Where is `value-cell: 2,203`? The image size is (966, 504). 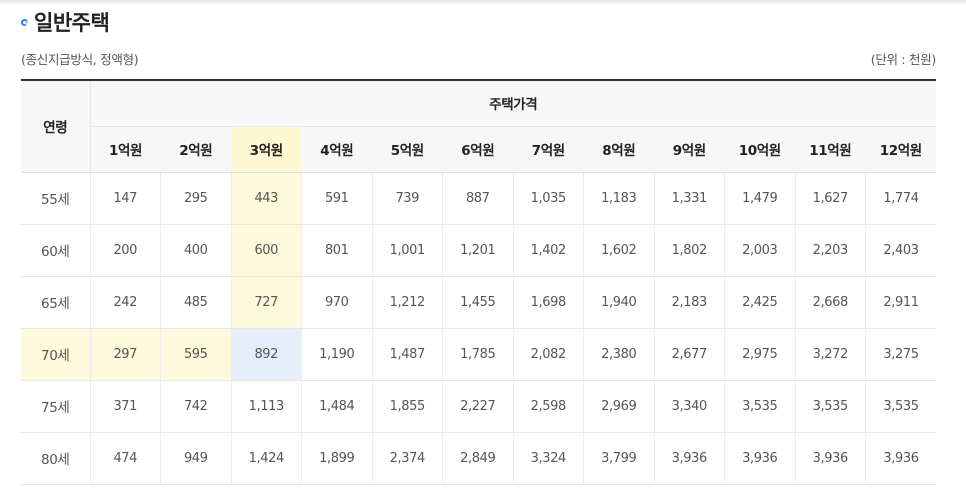
value-cell: 2,203 is located at coordinates (830, 250).